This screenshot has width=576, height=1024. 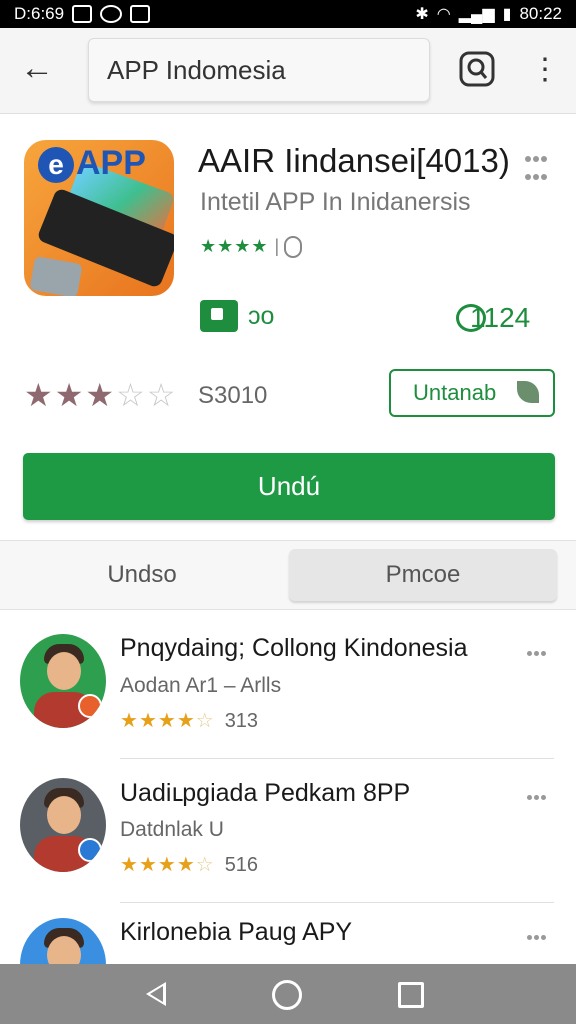 What do you see at coordinates (455, 392) in the screenshot?
I see `secondary-action-label: Untanab` at bounding box center [455, 392].